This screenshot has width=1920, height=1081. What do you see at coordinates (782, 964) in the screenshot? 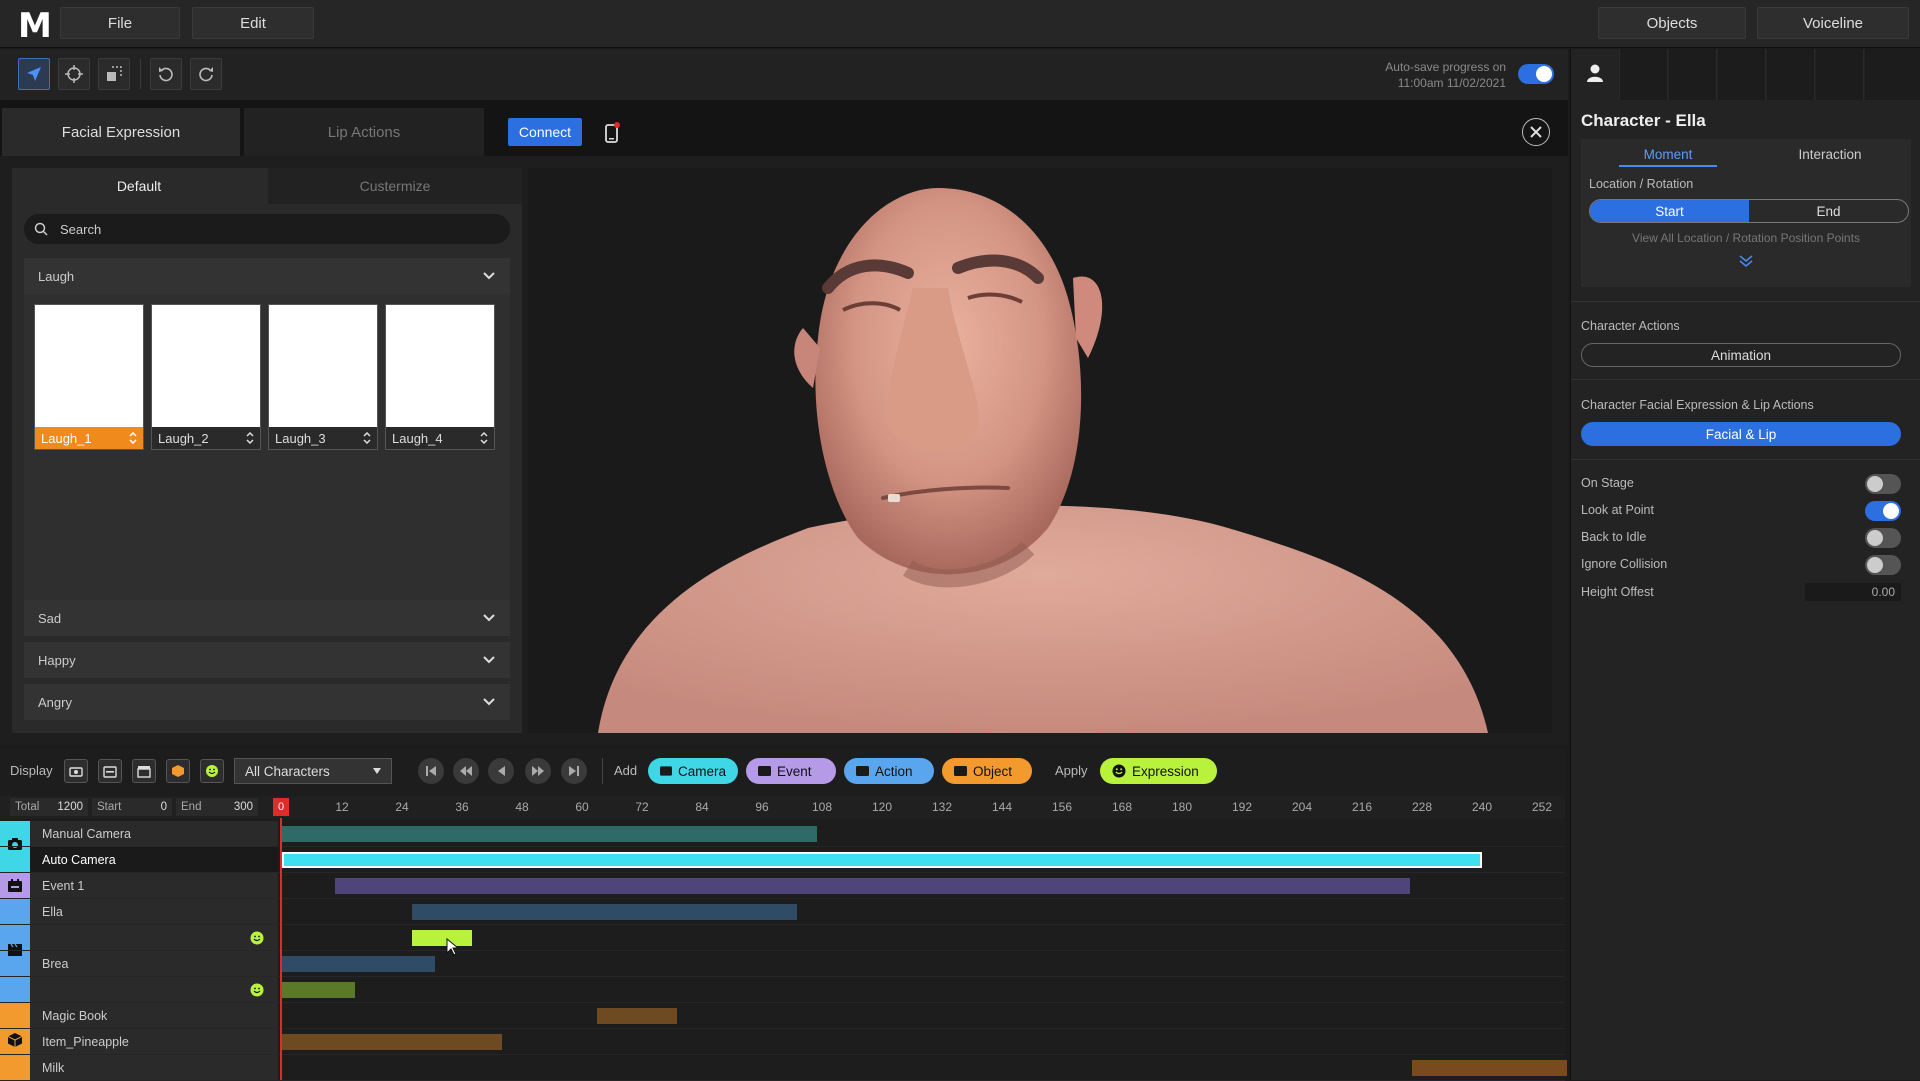
I see `track-row: Brea` at bounding box center [782, 964].